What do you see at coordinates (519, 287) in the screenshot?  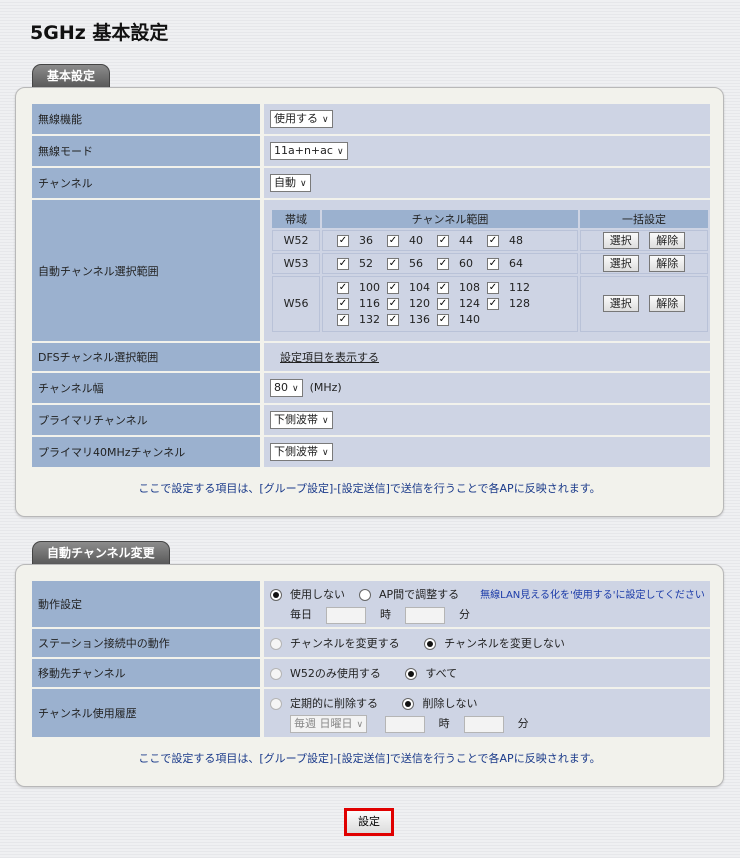 I see `channel-112-label: 112` at bounding box center [519, 287].